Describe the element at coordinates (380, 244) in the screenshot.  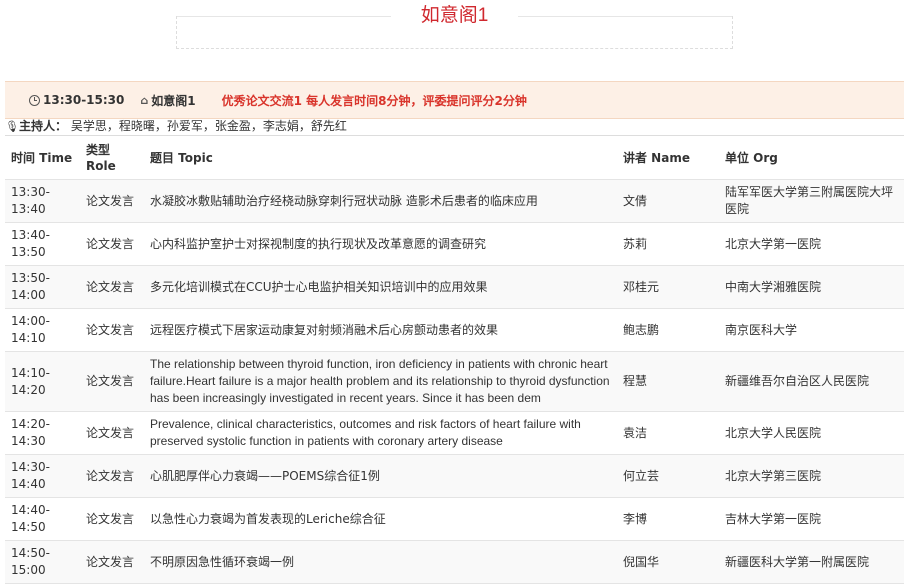
I see `cell-topic: 心内科监护室护士对探视制度的执行现状及改革意愿的调查研究` at that location.